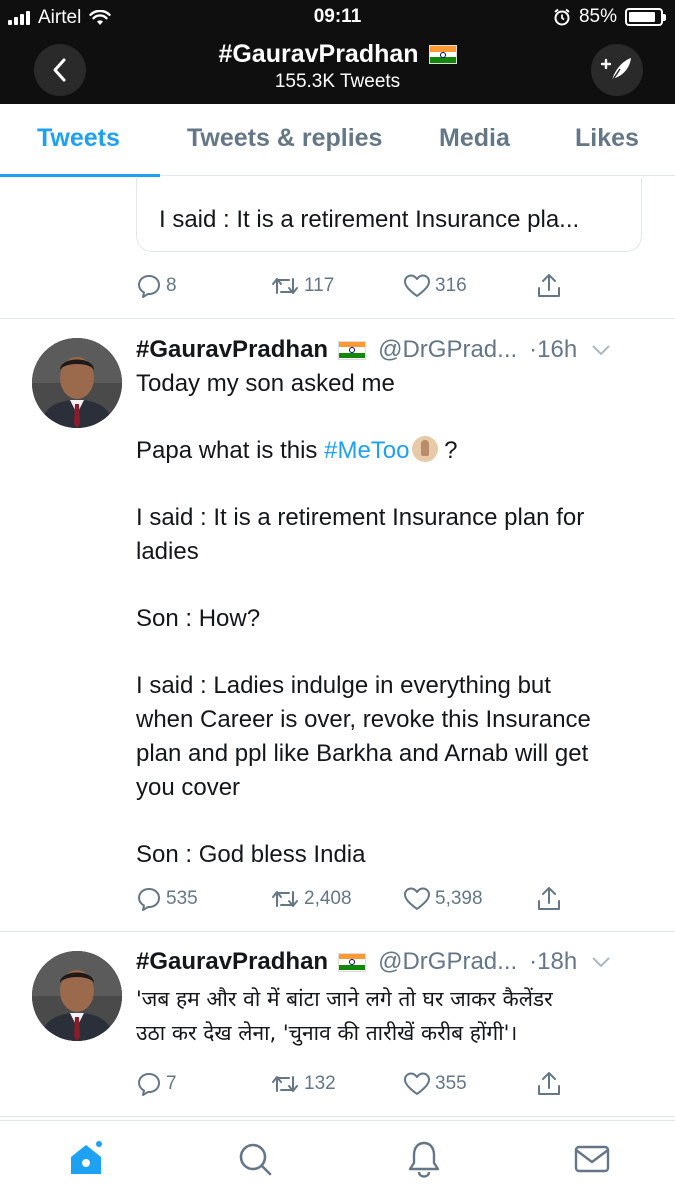 The image size is (675, 1200). What do you see at coordinates (553, 961) in the screenshot?
I see `tweet-time: ·18h` at bounding box center [553, 961].